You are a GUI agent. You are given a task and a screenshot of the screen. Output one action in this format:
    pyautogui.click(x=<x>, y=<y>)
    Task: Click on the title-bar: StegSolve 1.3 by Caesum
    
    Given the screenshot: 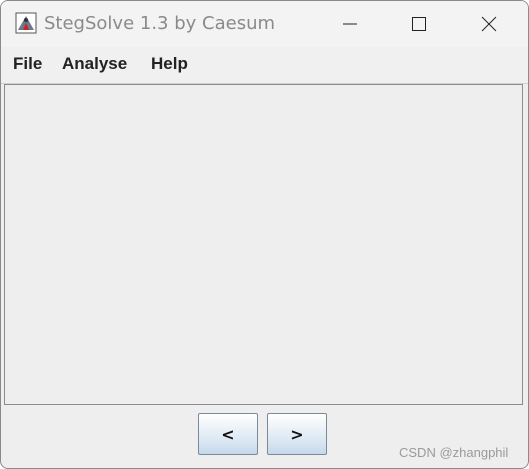 What is the action you would take?
    pyautogui.click(x=264, y=24)
    